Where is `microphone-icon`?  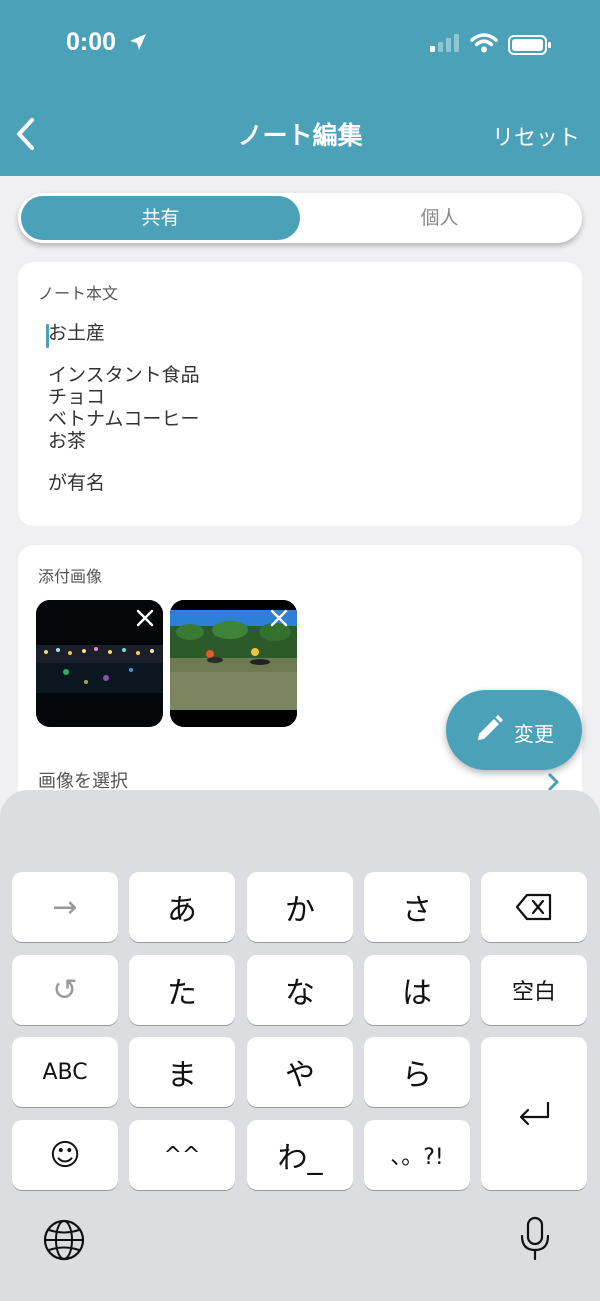 microphone-icon is located at coordinates (535, 1239).